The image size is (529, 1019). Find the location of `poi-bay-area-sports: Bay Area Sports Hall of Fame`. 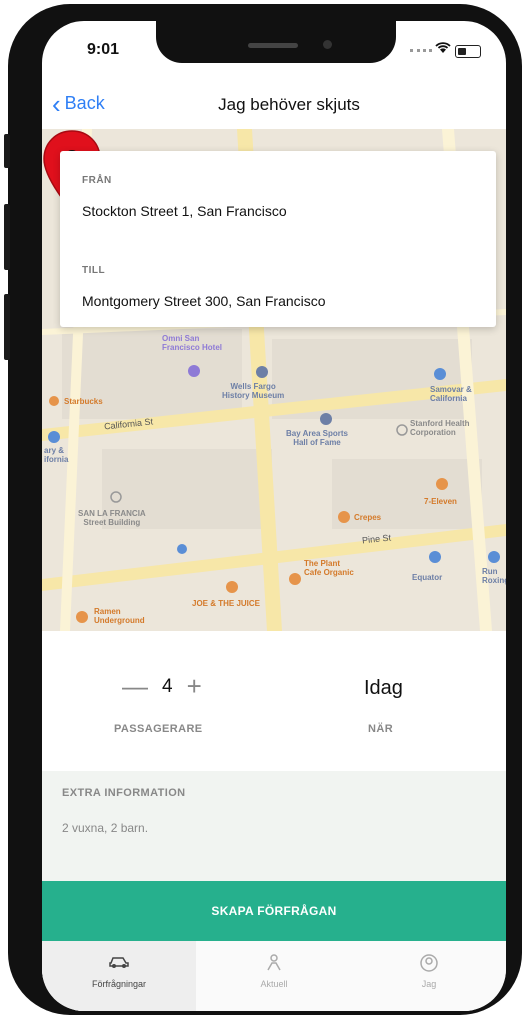

poi-bay-area-sports: Bay Area Sports Hall of Fame is located at coordinates (317, 438).